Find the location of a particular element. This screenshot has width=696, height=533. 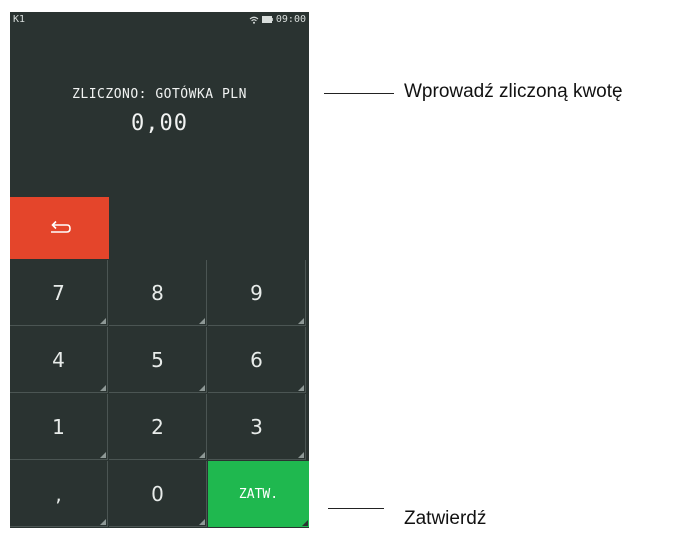

return-arrow-icon is located at coordinates (60, 226).